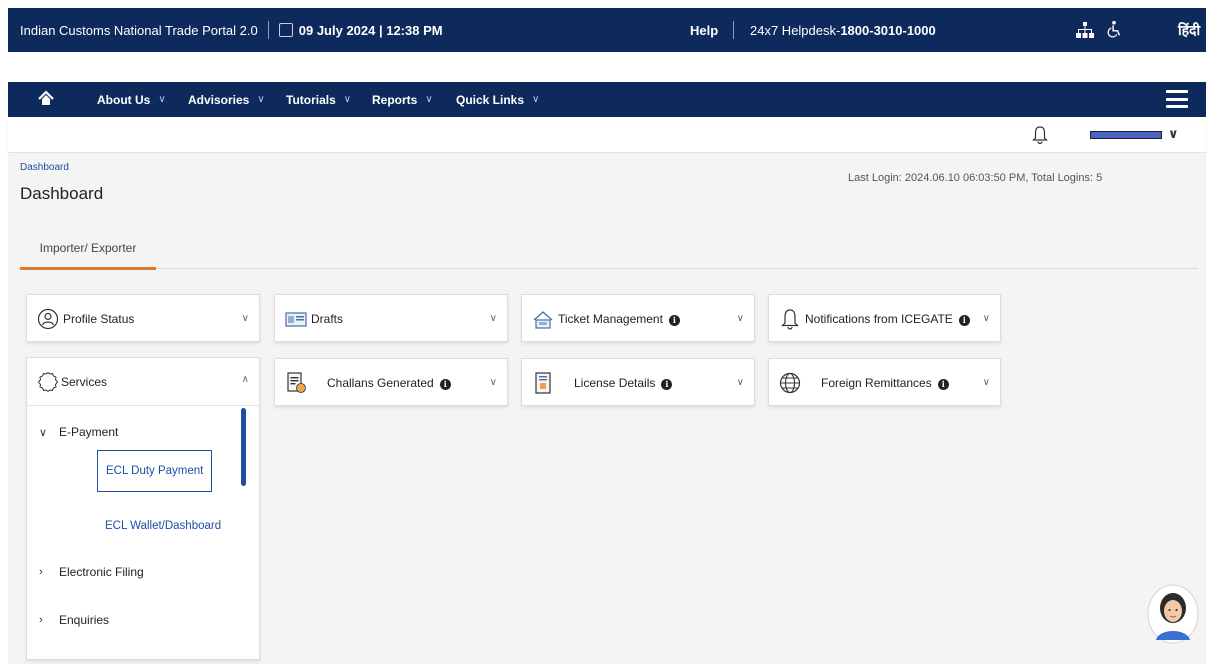 The height and width of the screenshot is (664, 1214). What do you see at coordinates (1085, 30) in the screenshot?
I see `sitemap-icon` at bounding box center [1085, 30].